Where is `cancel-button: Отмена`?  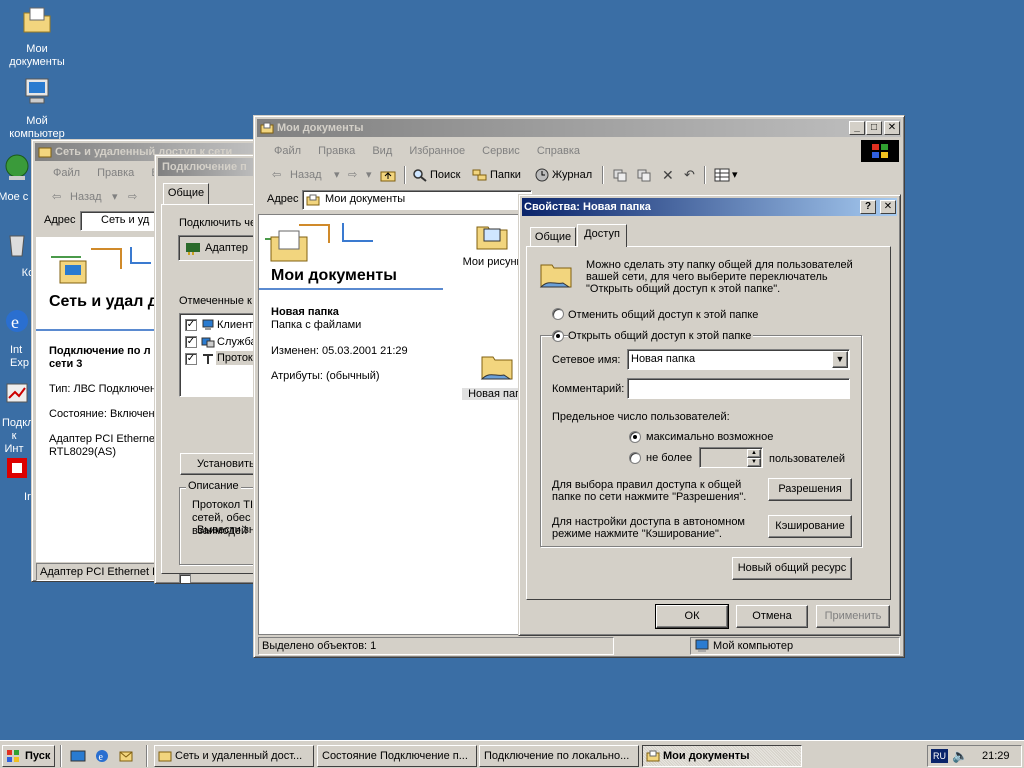
cancel-button: Отмена is located at coordinates (772, 616).